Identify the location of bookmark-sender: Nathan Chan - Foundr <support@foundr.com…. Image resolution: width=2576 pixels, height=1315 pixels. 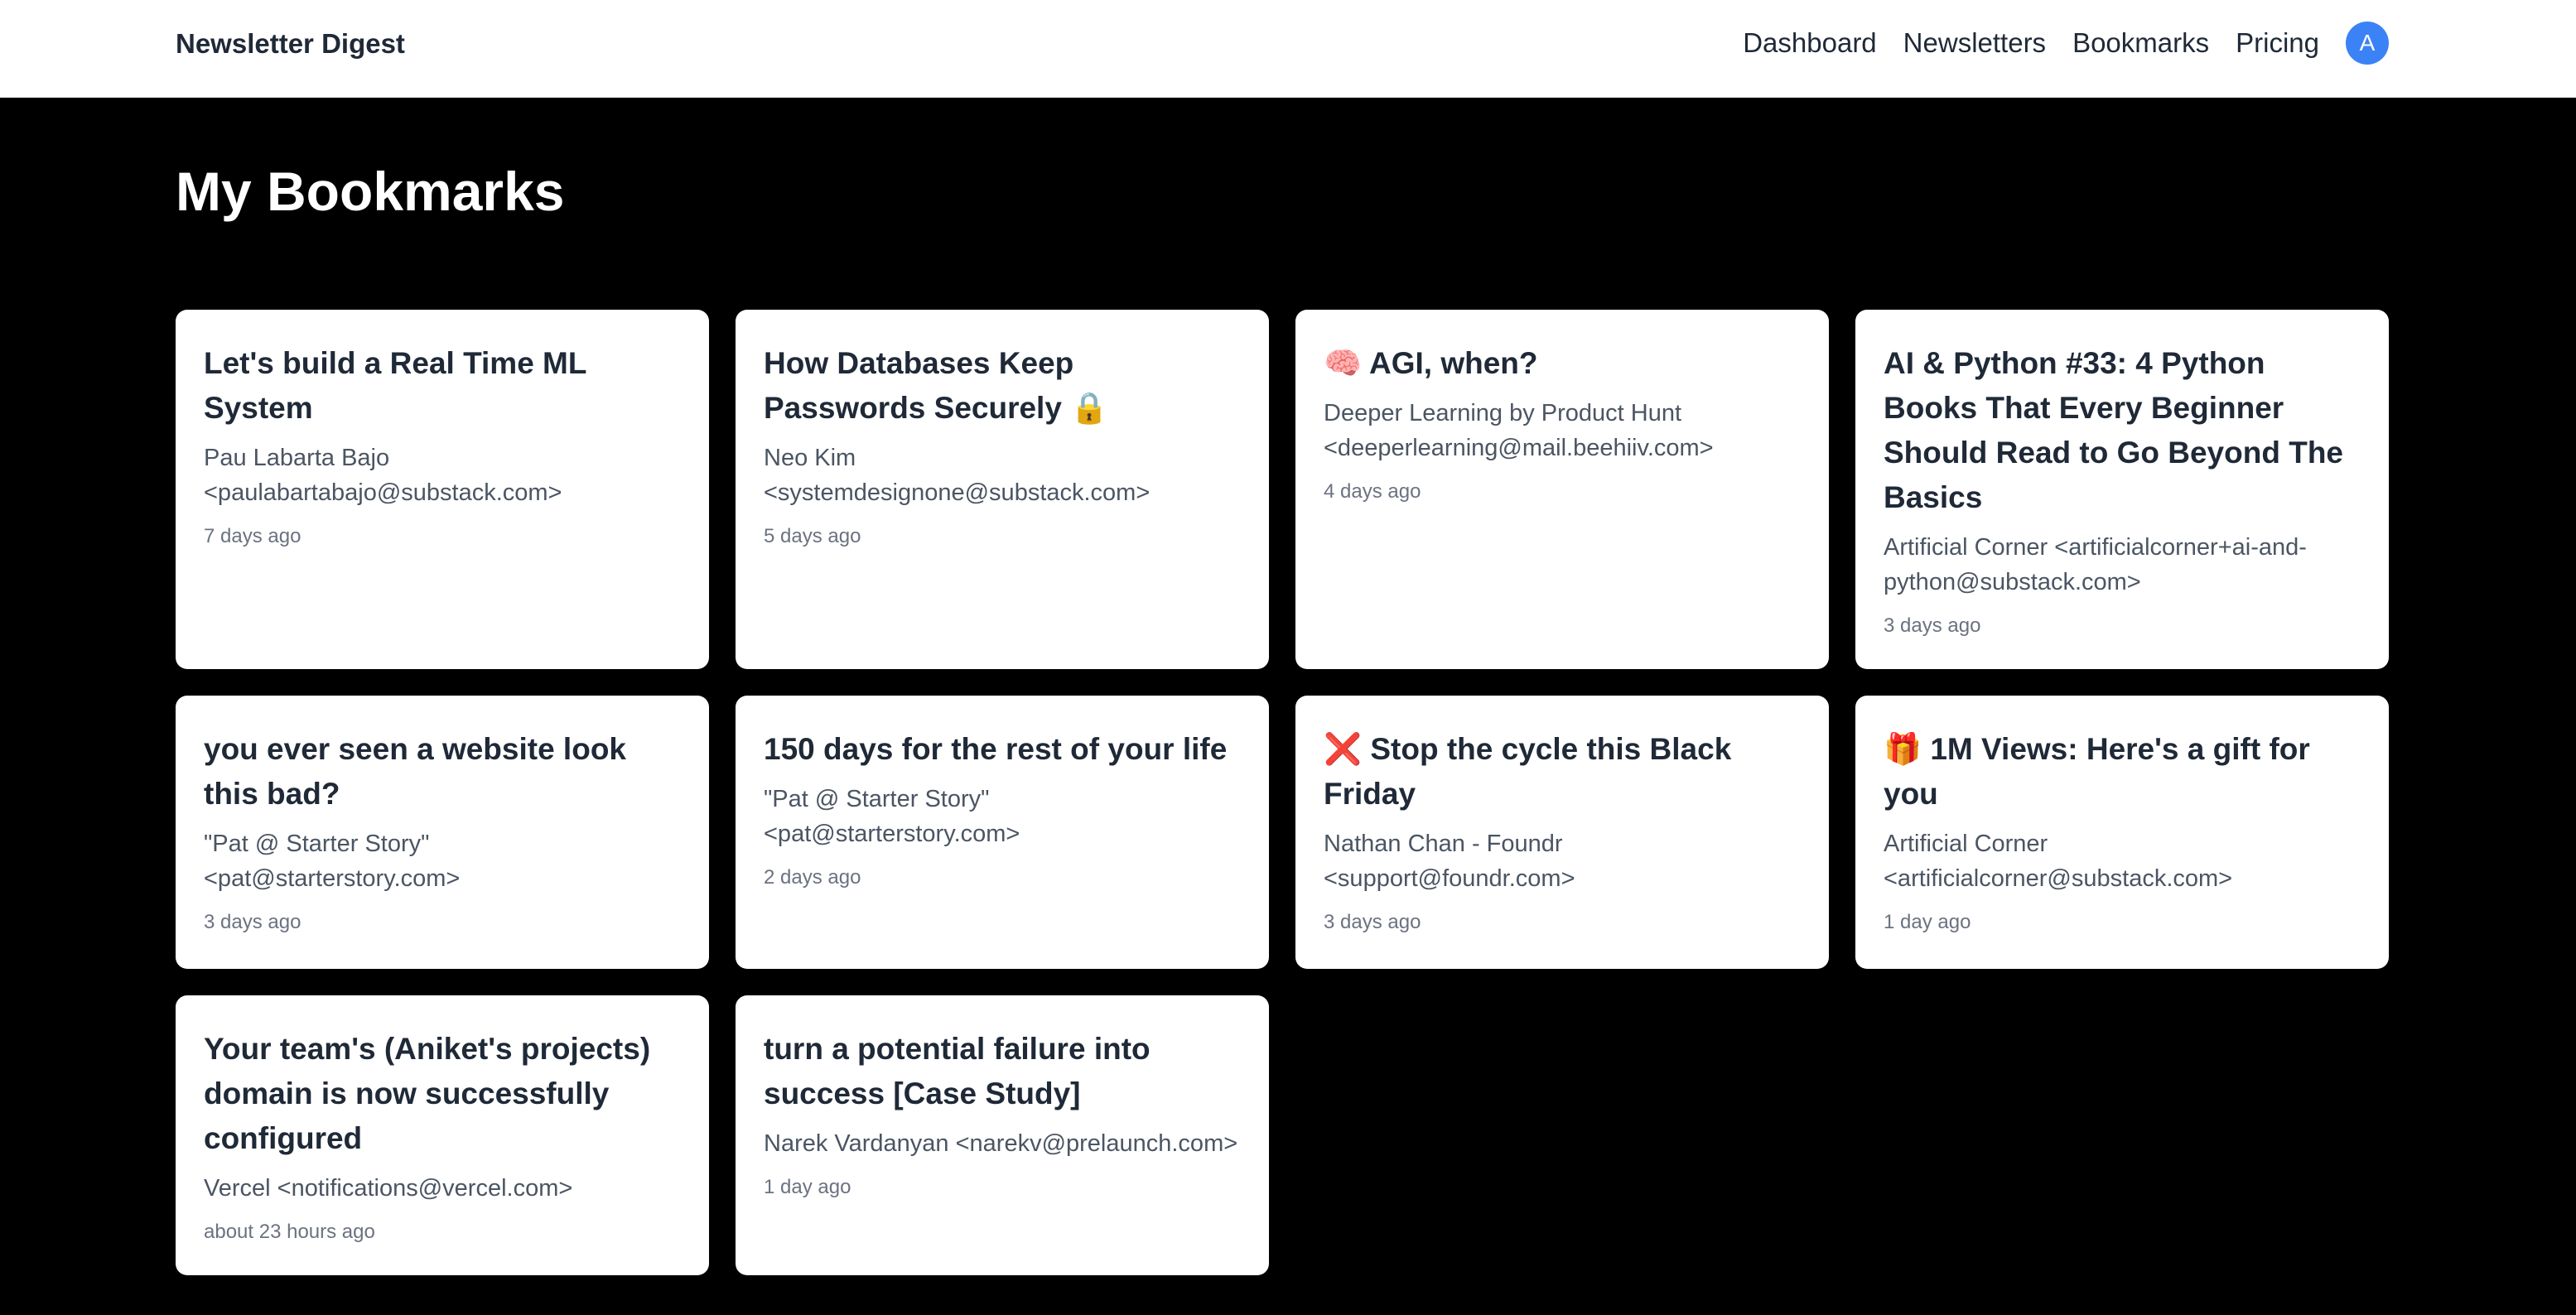
(1449, 861).